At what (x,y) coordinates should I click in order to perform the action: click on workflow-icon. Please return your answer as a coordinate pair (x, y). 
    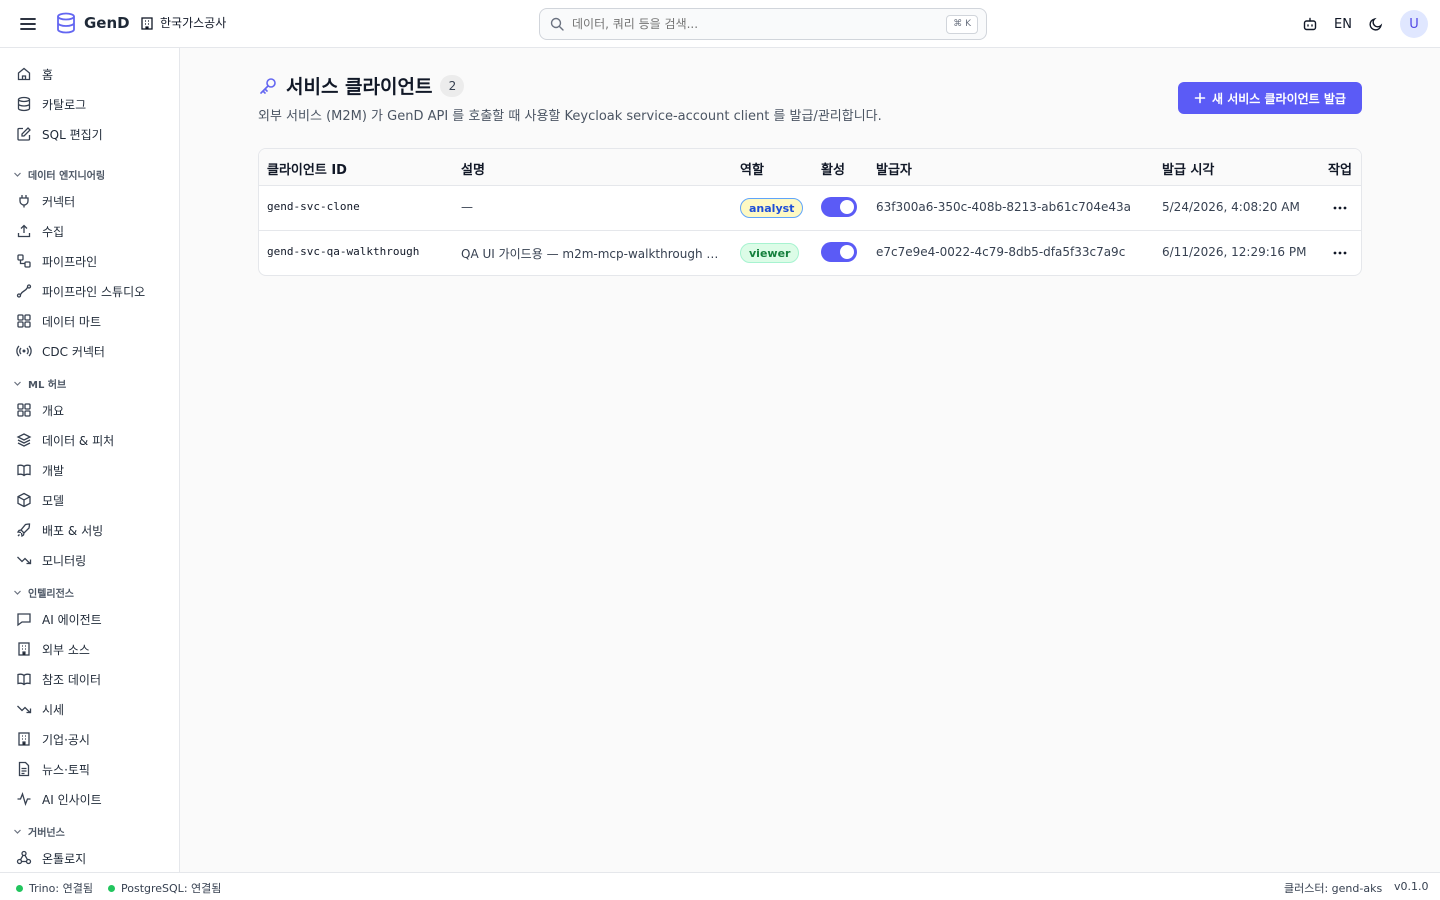
    Looking at the image, I should click on (24, 261).